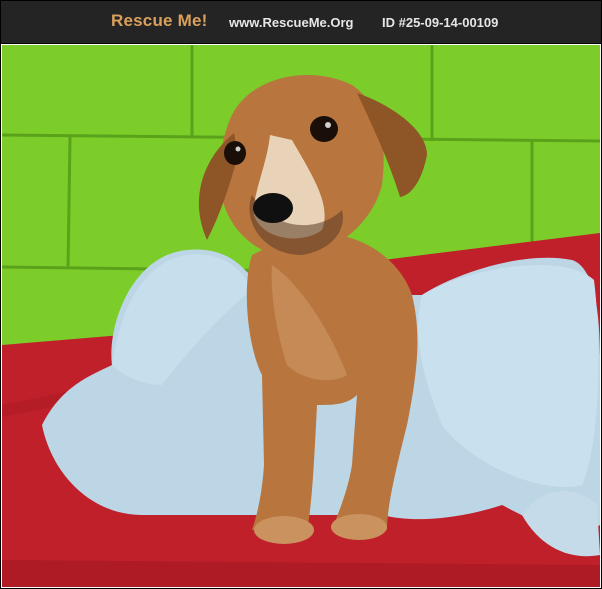 This screenshot has height=589, width=602. I want to click on site-link: www.RescueMe.Org, so click(291, 22).